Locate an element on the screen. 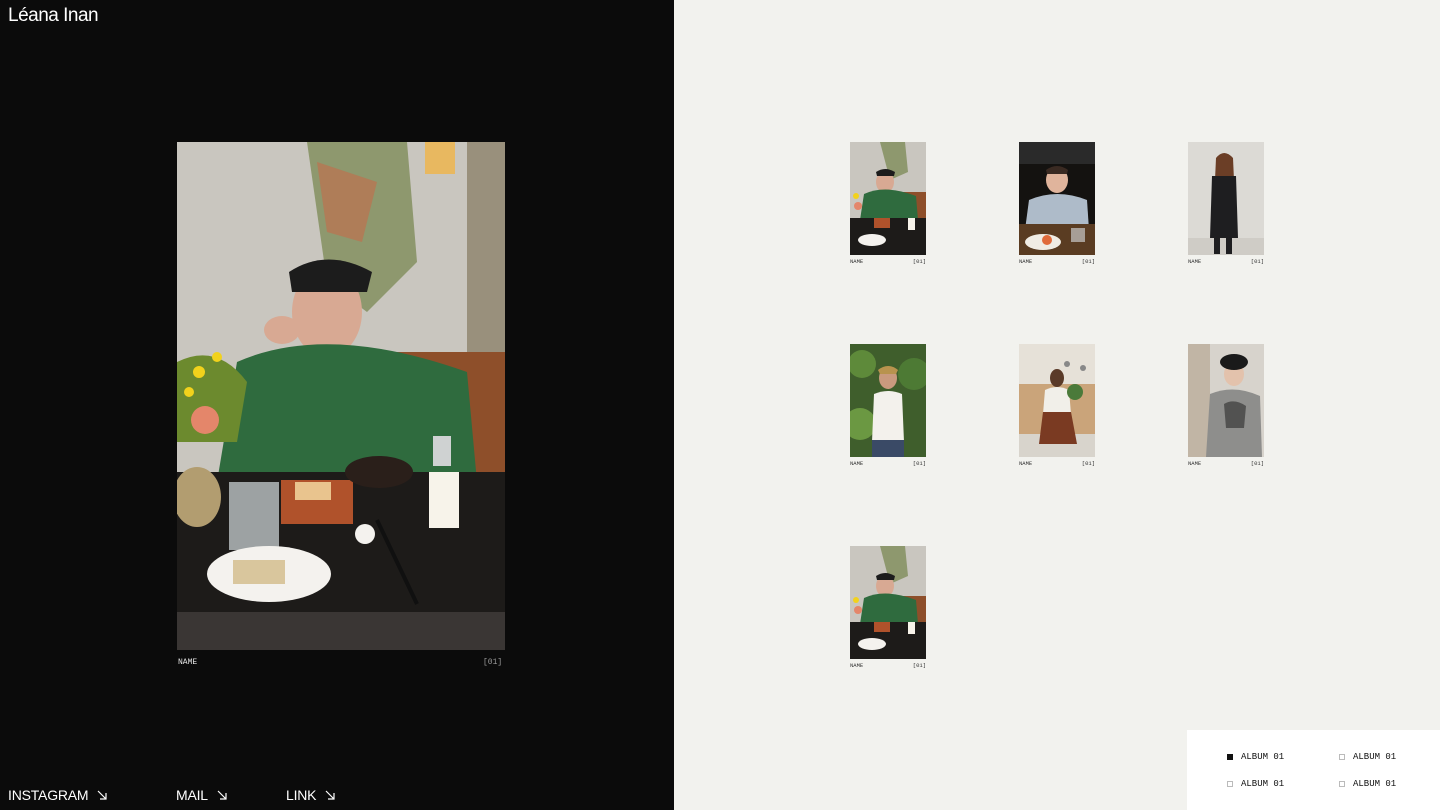 The image size is (1440, 810). checkbox-filled-icon is located at coordinates (1230, 757).